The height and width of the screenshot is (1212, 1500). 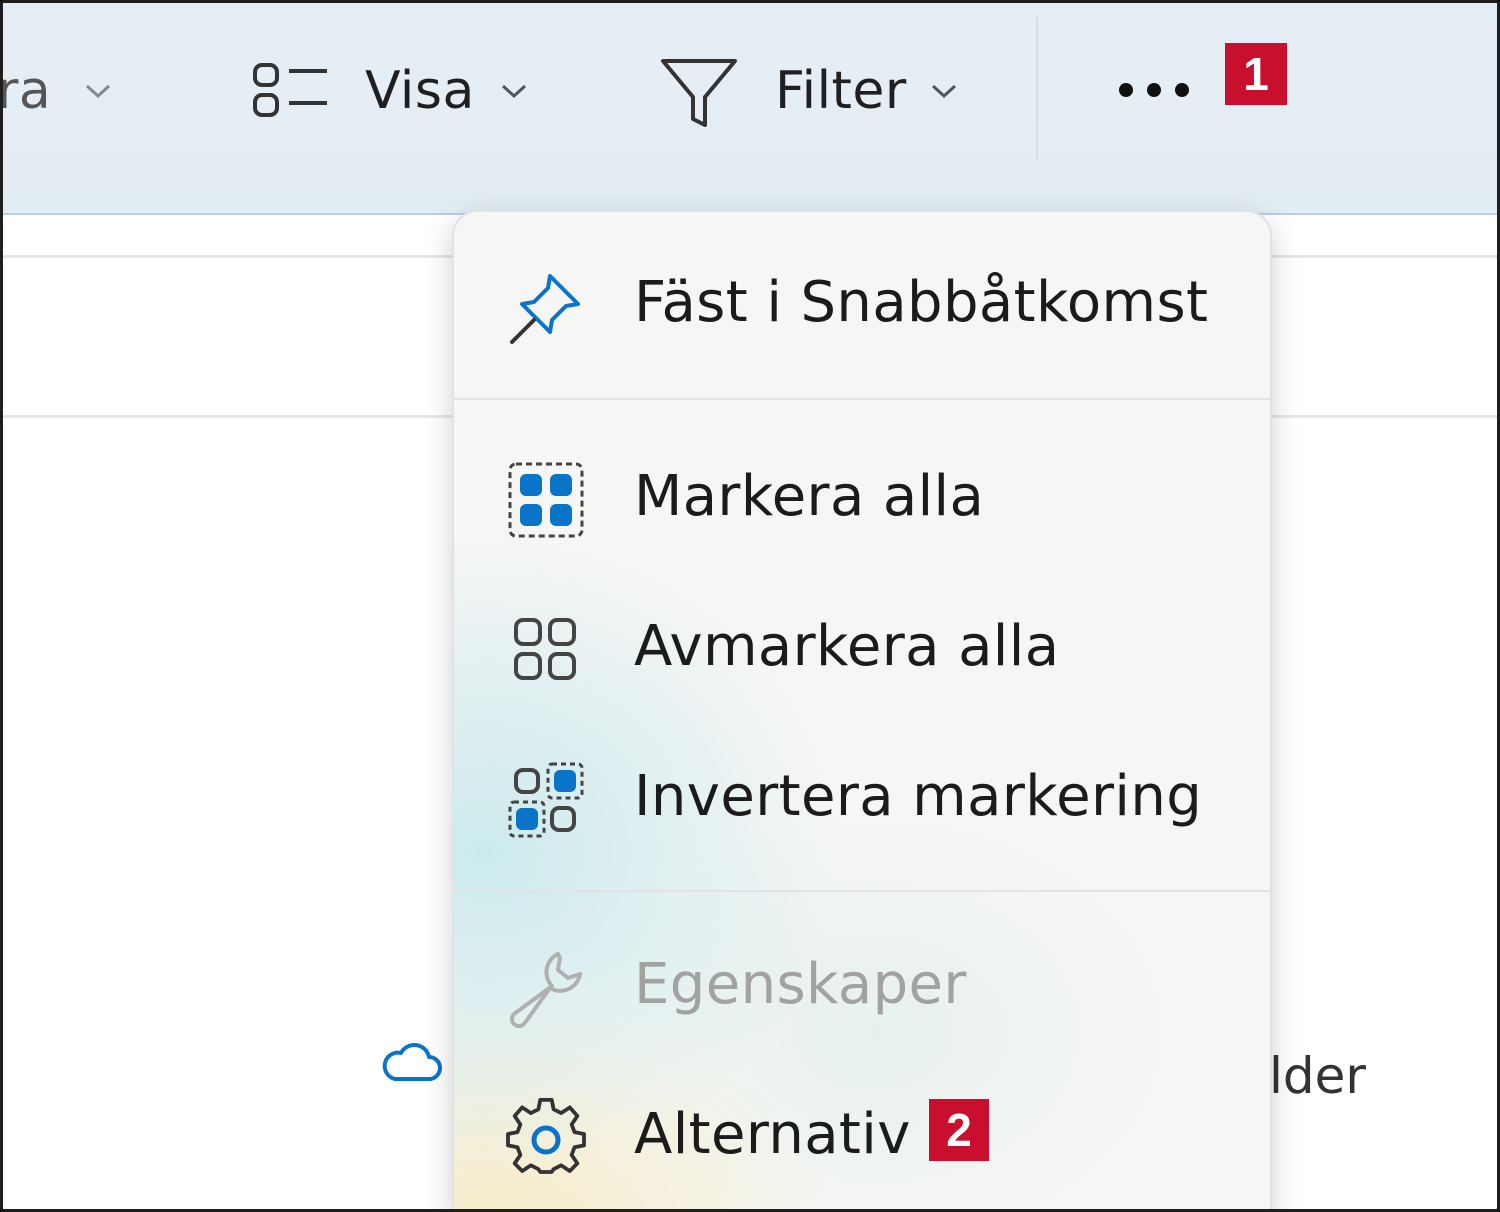 I want to click on select-all-icon, so click(x=546, y=500).